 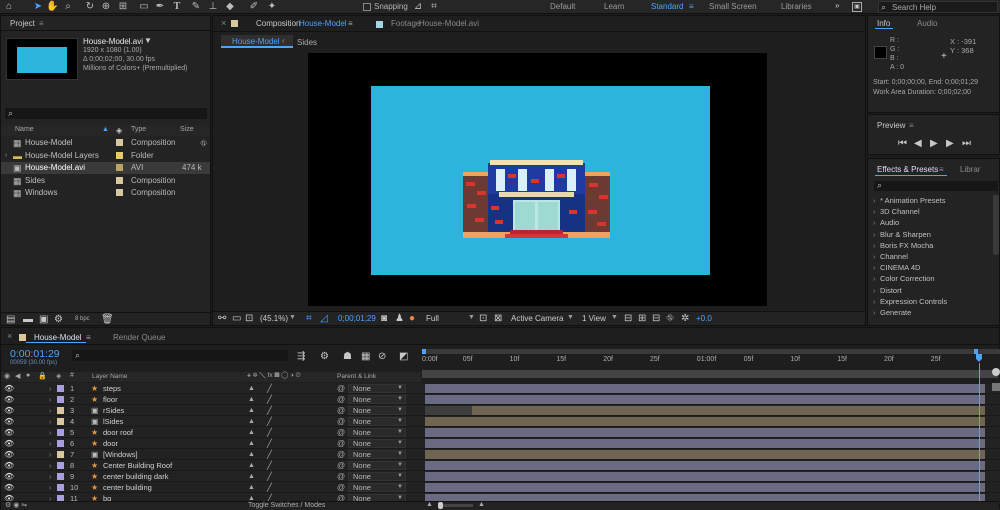 What do you see at coordinates (733, 6) in the screenshot?
I see `workspace-small-screen: Small Screen` at bounding box center [733, 6].